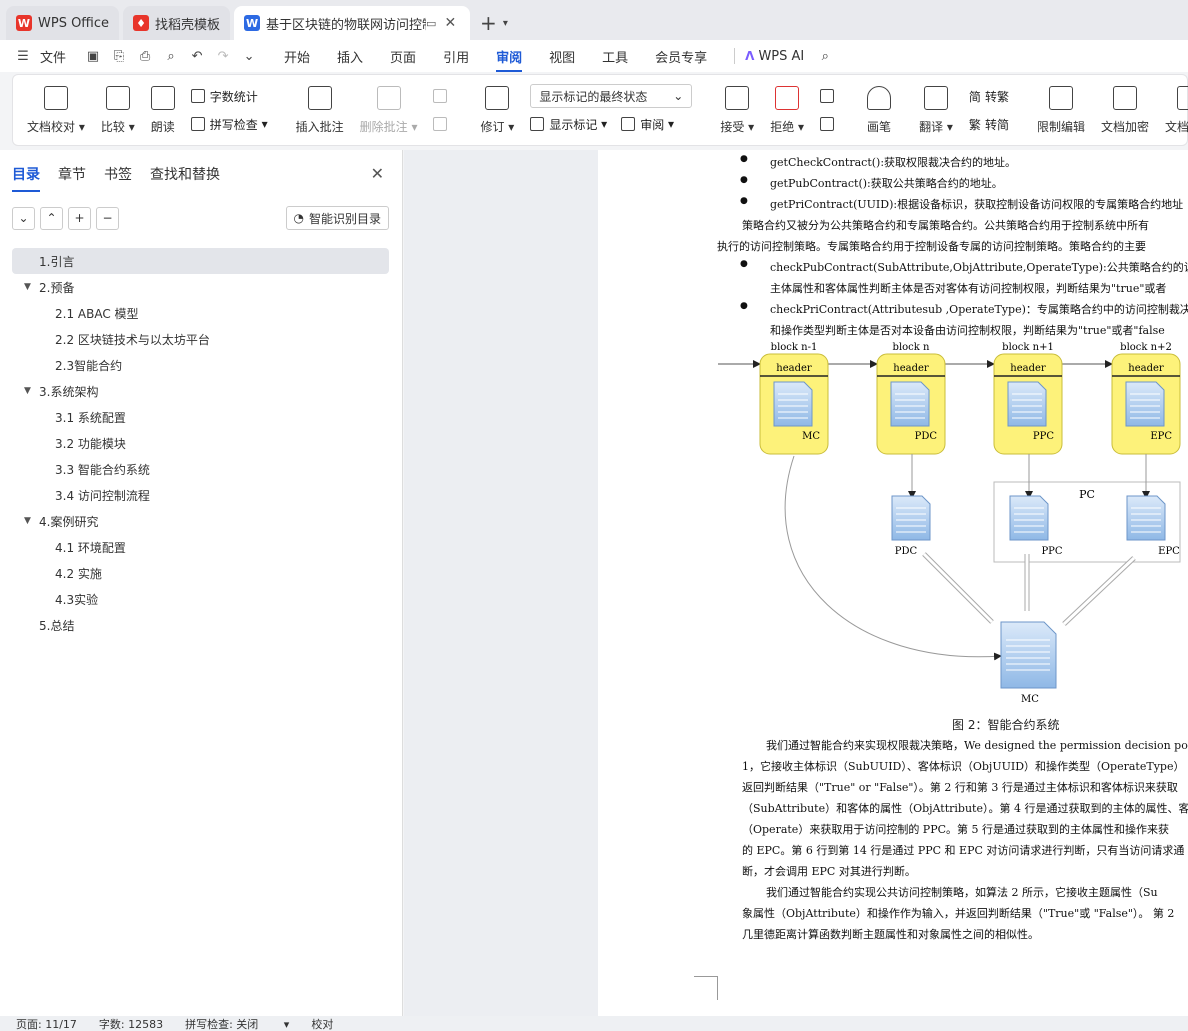 The image size is (1188, 1031). I want to click on next-revision-icon, so click(827, 124).